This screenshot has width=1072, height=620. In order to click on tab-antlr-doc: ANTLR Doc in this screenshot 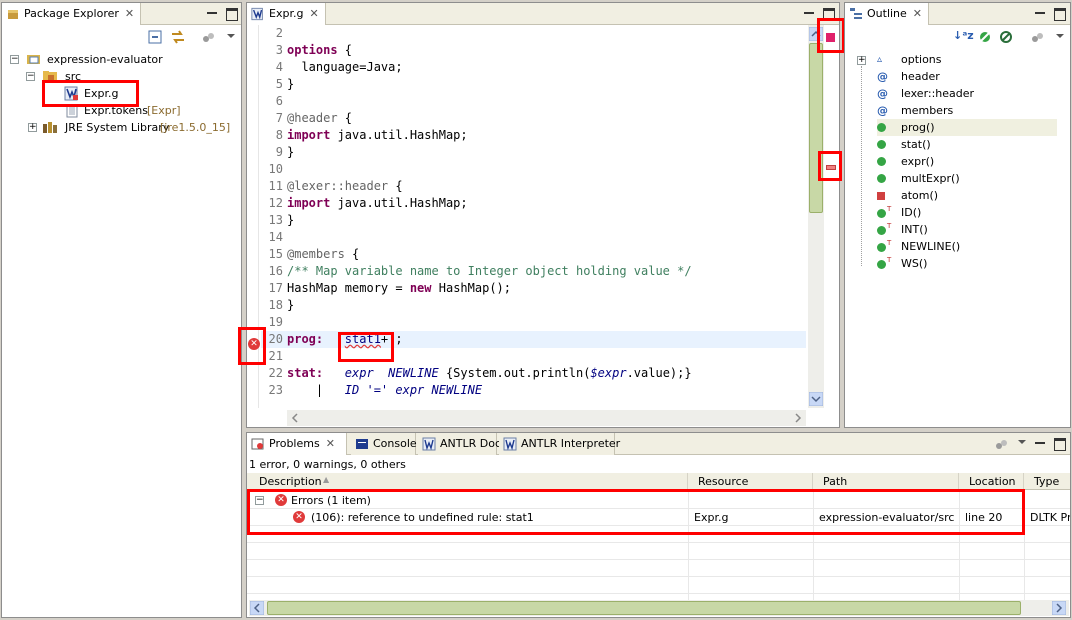, I will do `click(459, 444)`.